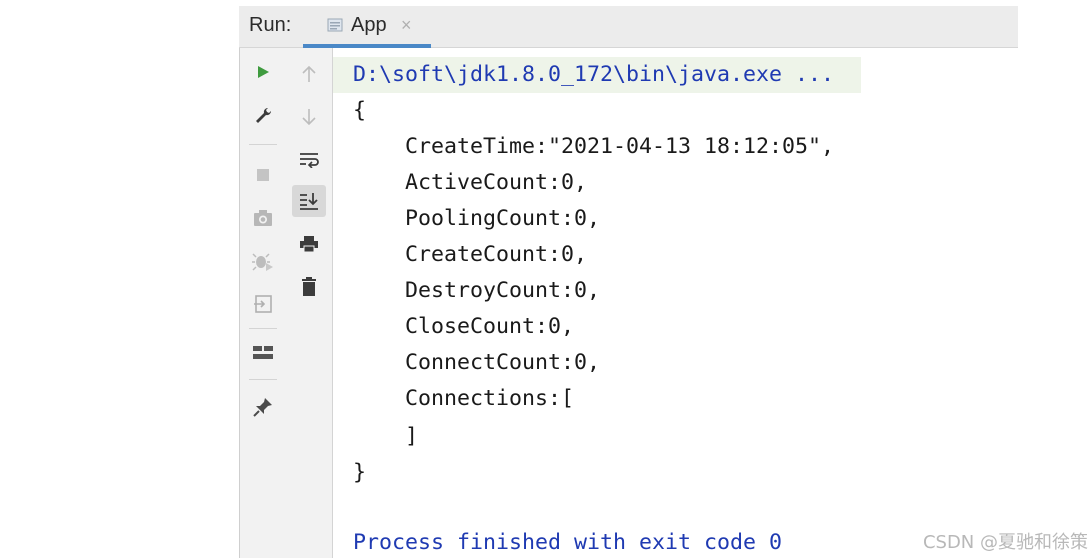 This screenshot has height=558, width=1092. I want to click on camera-icon, so click(263, 218).